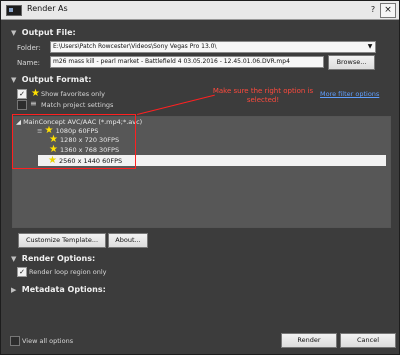  I want to click on annotation-text: Make sure the right option is selected!, so click(263, 95).